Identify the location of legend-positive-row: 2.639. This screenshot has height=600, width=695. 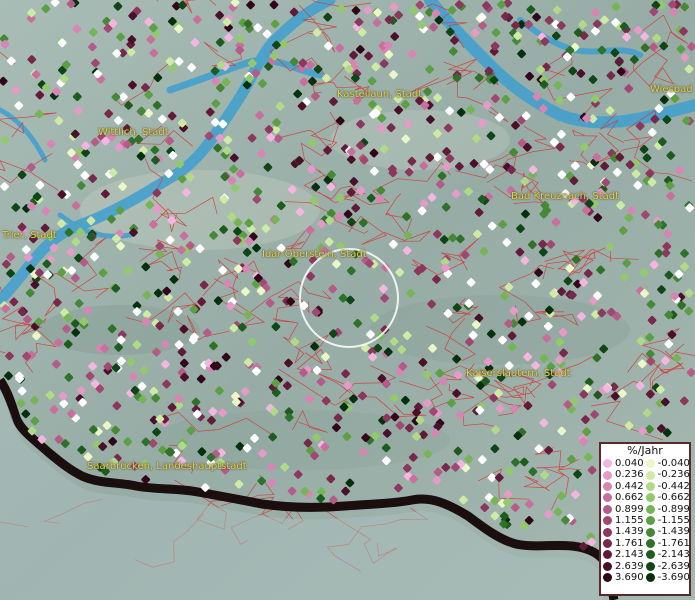
(623, 566).